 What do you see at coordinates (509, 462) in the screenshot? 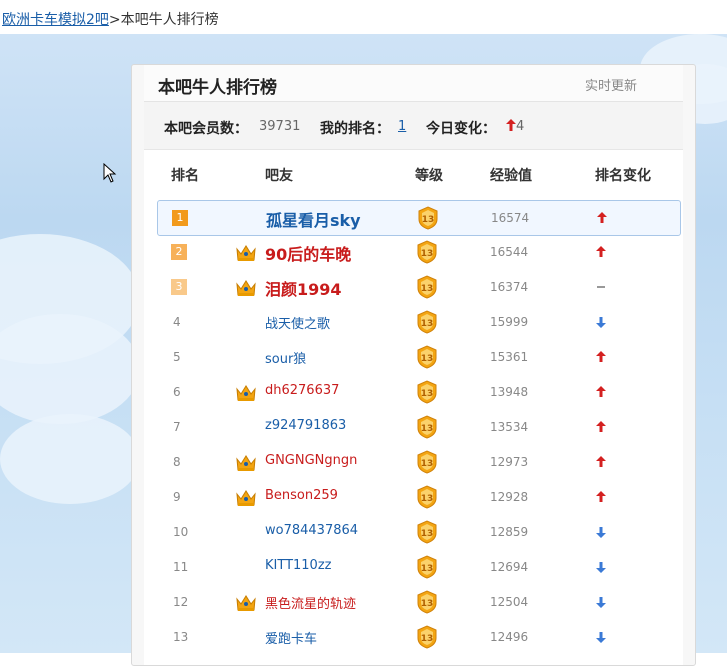
I see `exp-value: 12973` at bounding box center [509, 462].